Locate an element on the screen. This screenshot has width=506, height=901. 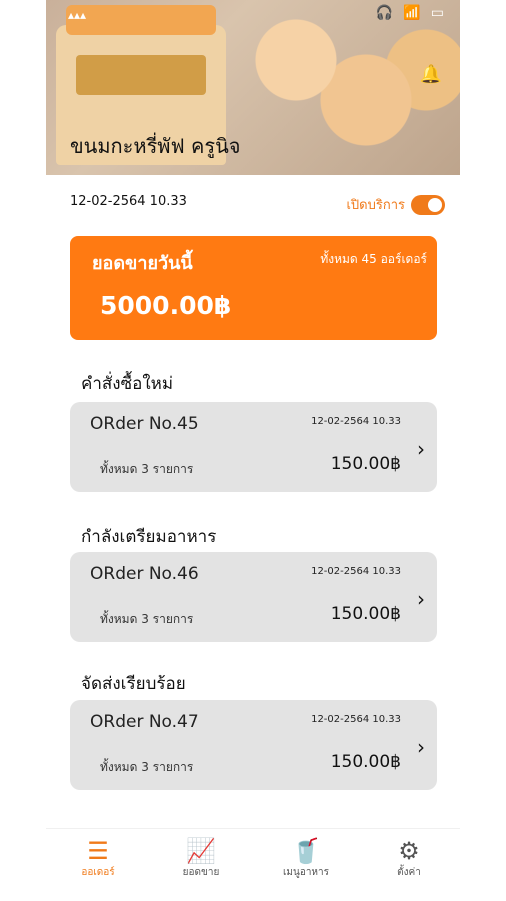
service-toggle-group: เปิดบริการ is located at coordinates (395, 204).